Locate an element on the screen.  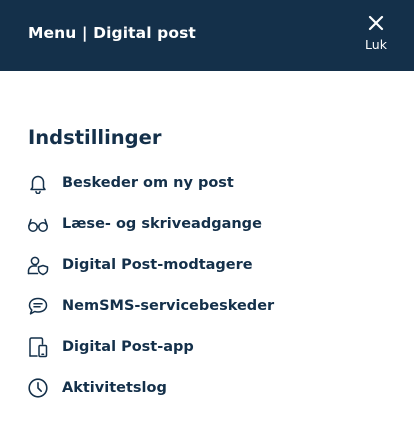
menu-title: Menu | Digital post is located at coordinates (112, 33).